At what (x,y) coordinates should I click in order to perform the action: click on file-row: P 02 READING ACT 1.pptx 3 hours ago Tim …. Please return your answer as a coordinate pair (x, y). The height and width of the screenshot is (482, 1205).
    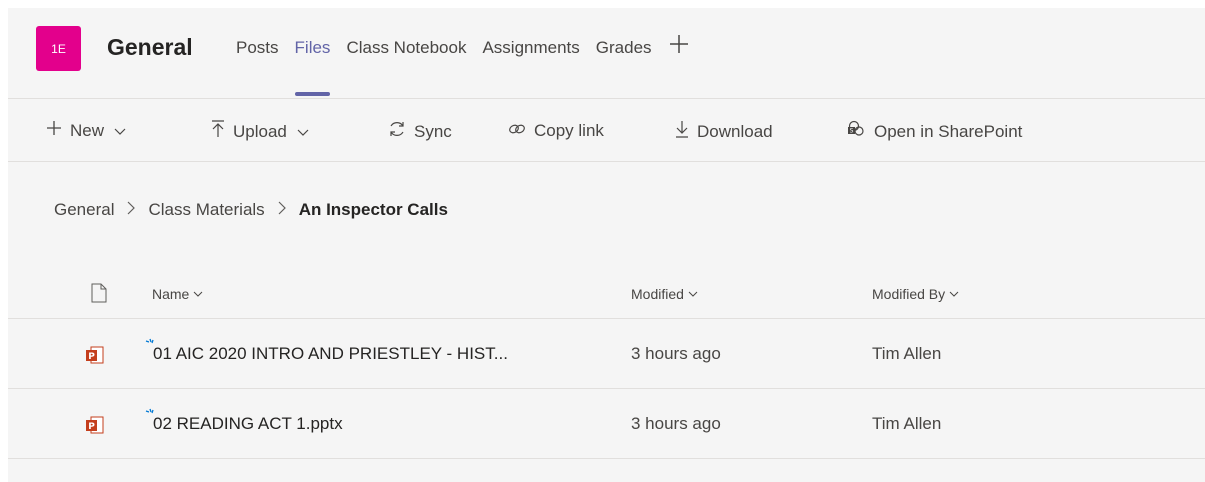
    Looking at the image, I should click on (606, 424).